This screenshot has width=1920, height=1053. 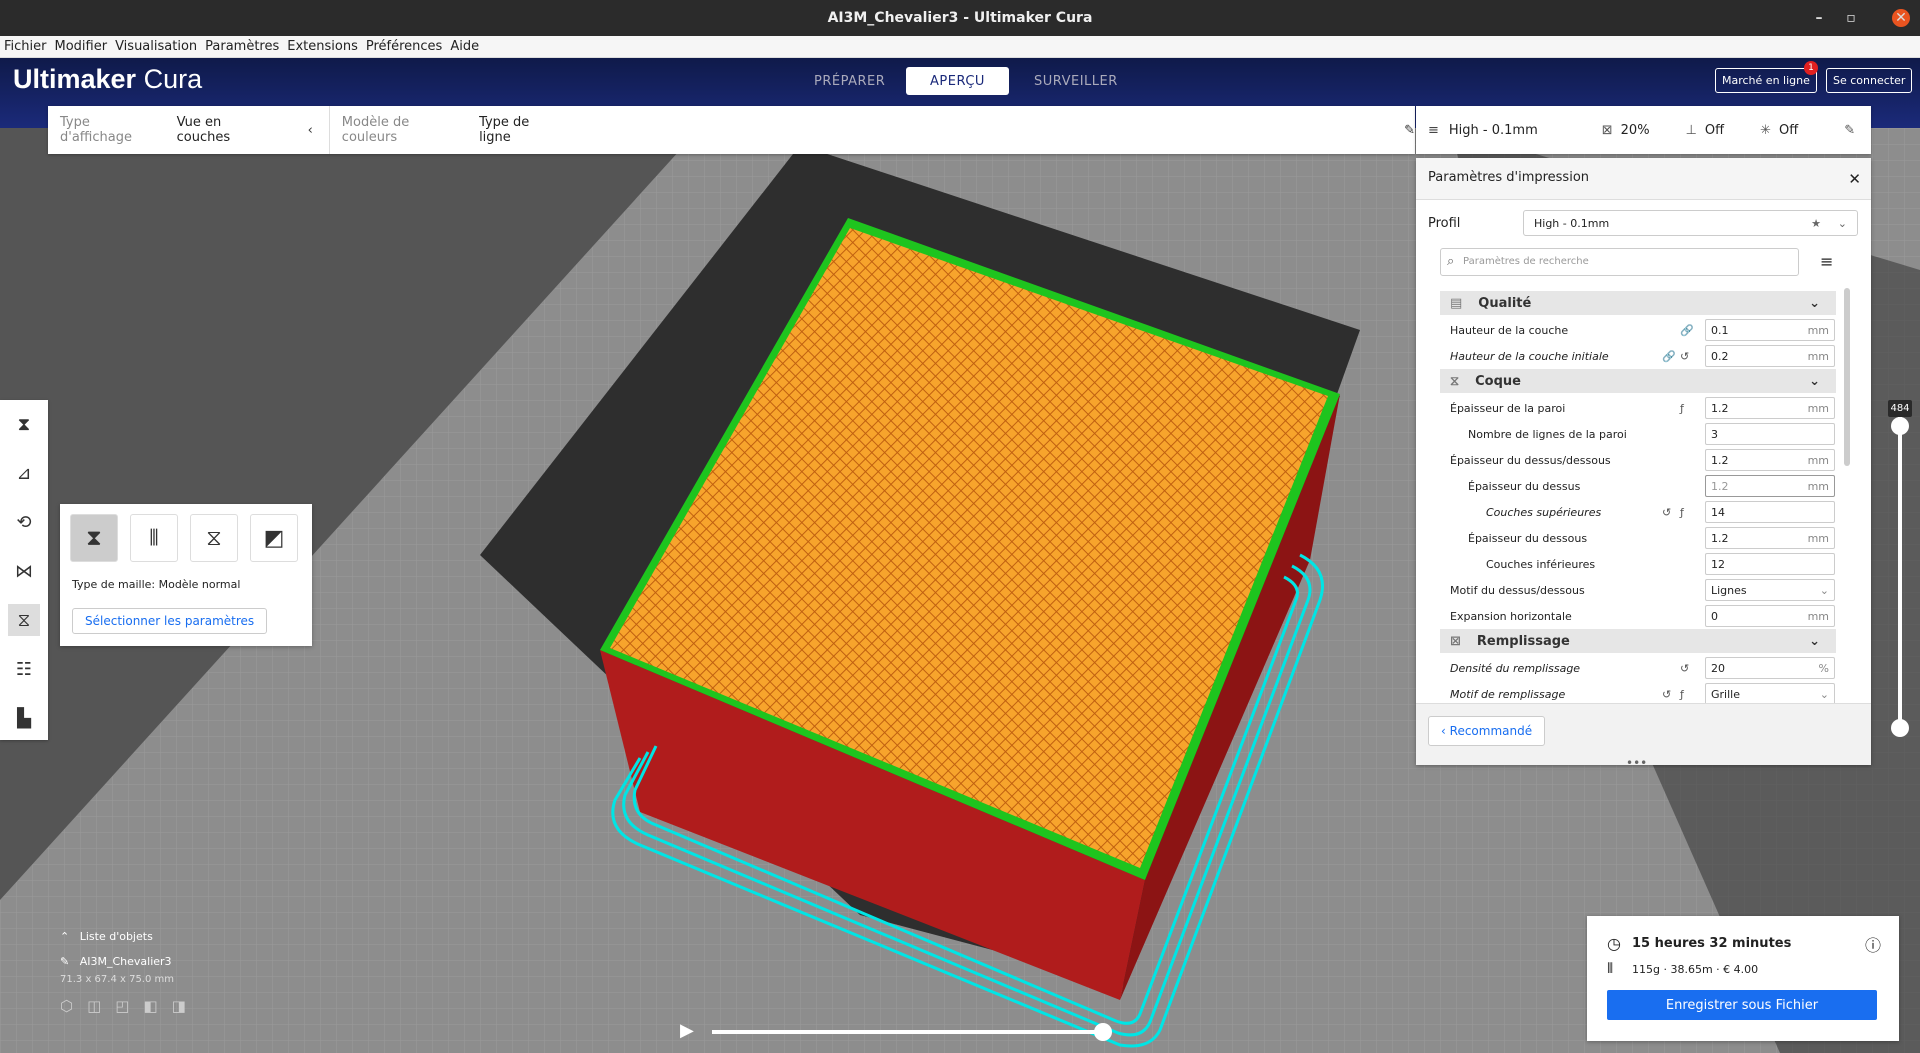 What do you see at coordinates (1626, 512) in the screenshot?
I see `setting-top-layers: Couches supérieures ↺ ƒ 14` at bounding box center [1626, 512].